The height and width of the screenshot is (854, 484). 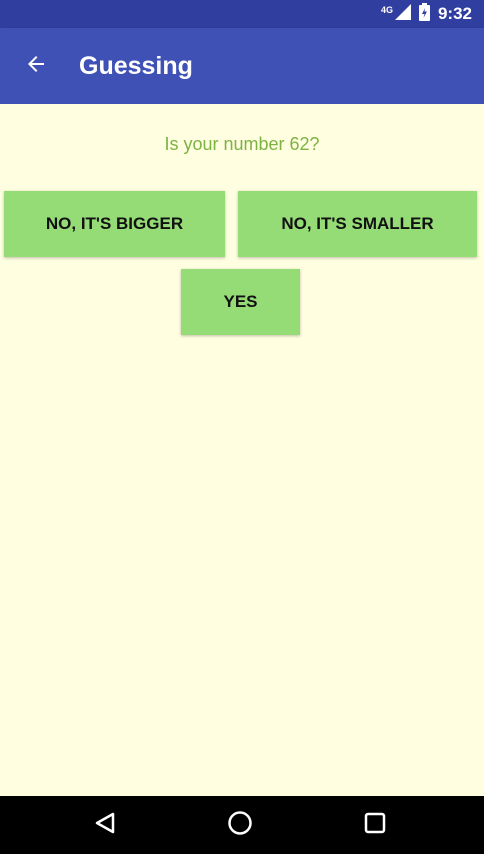 I want to click on app-bar: Guessing, so click(x=242, y=66).